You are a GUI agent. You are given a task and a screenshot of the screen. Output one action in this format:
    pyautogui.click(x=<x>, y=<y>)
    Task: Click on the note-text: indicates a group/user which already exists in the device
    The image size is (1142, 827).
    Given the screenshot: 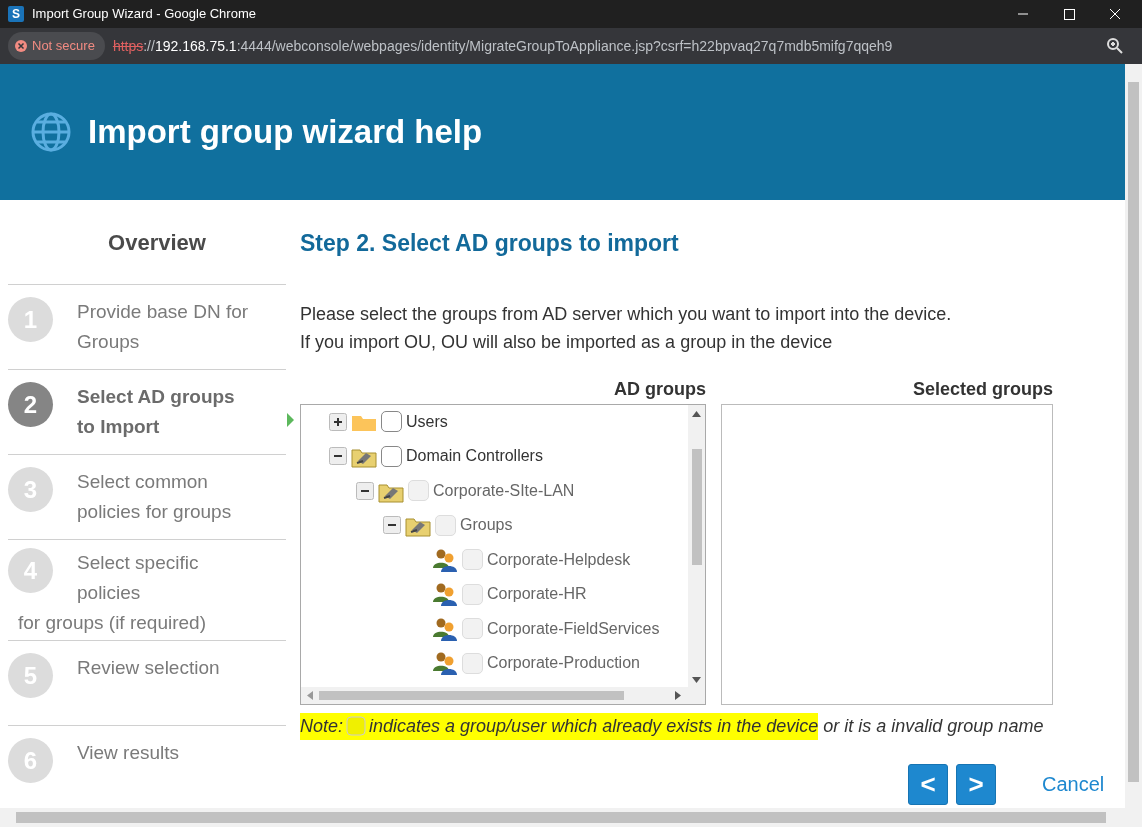 What is the action you would take?
    pyautogui.click(x=594, y=726)
    